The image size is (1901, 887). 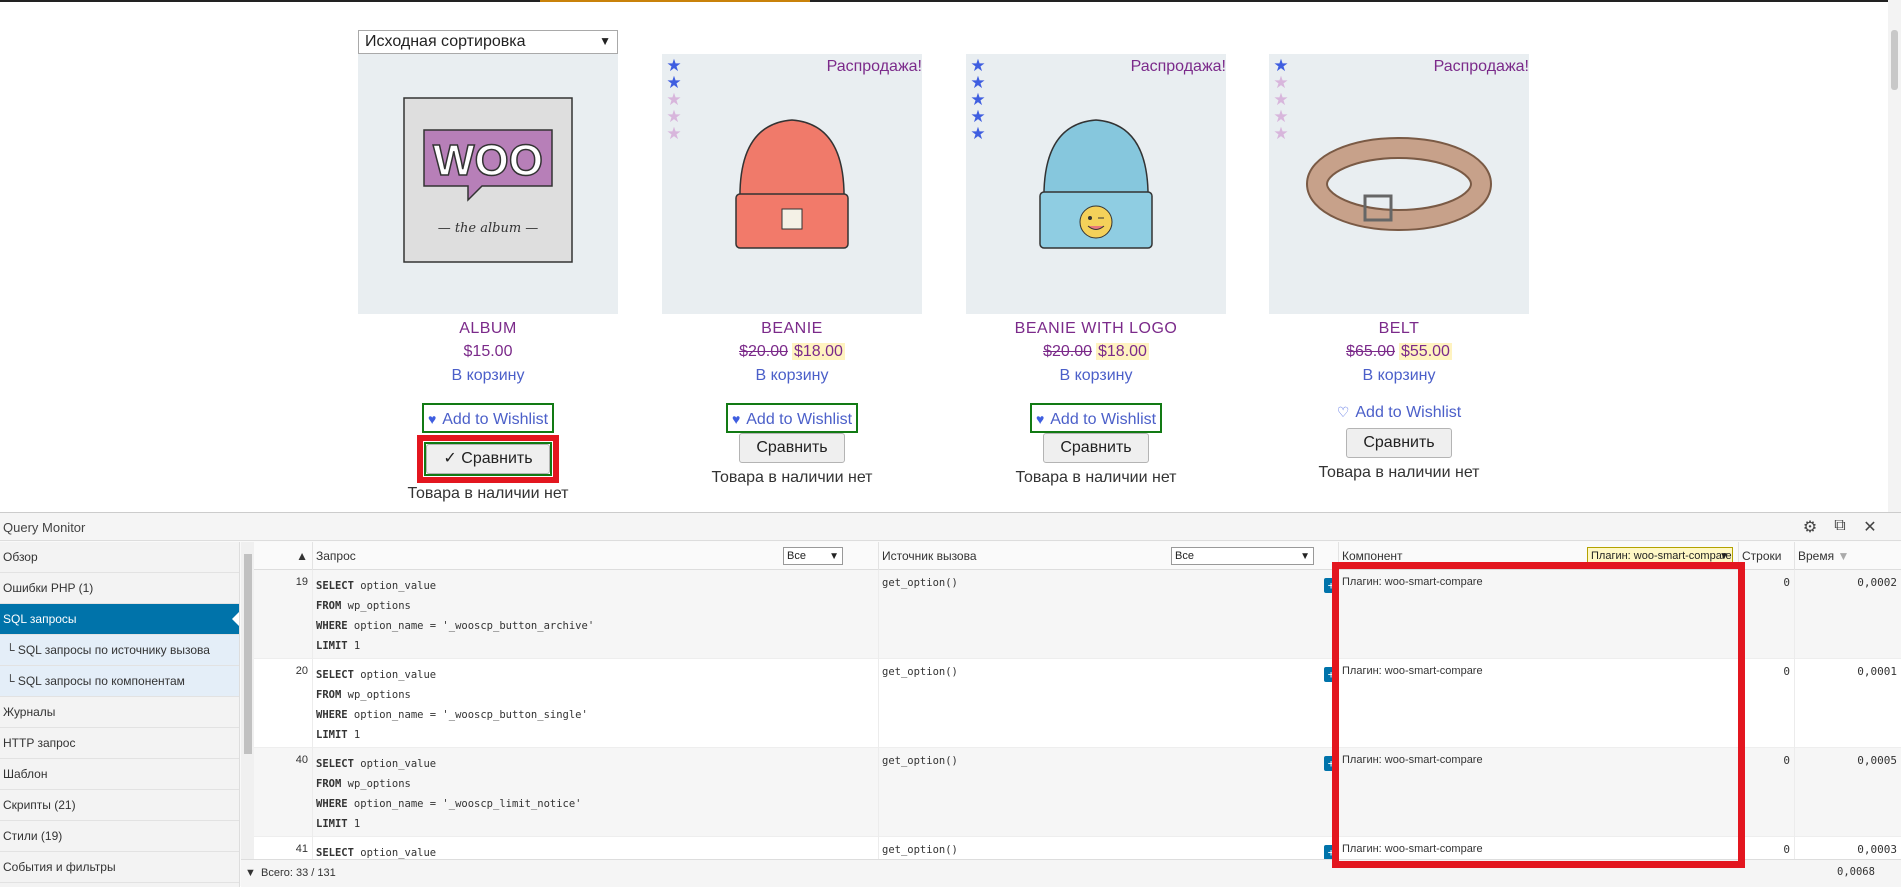 I want to click on belt-artwork, so click(x=1399, y=184).